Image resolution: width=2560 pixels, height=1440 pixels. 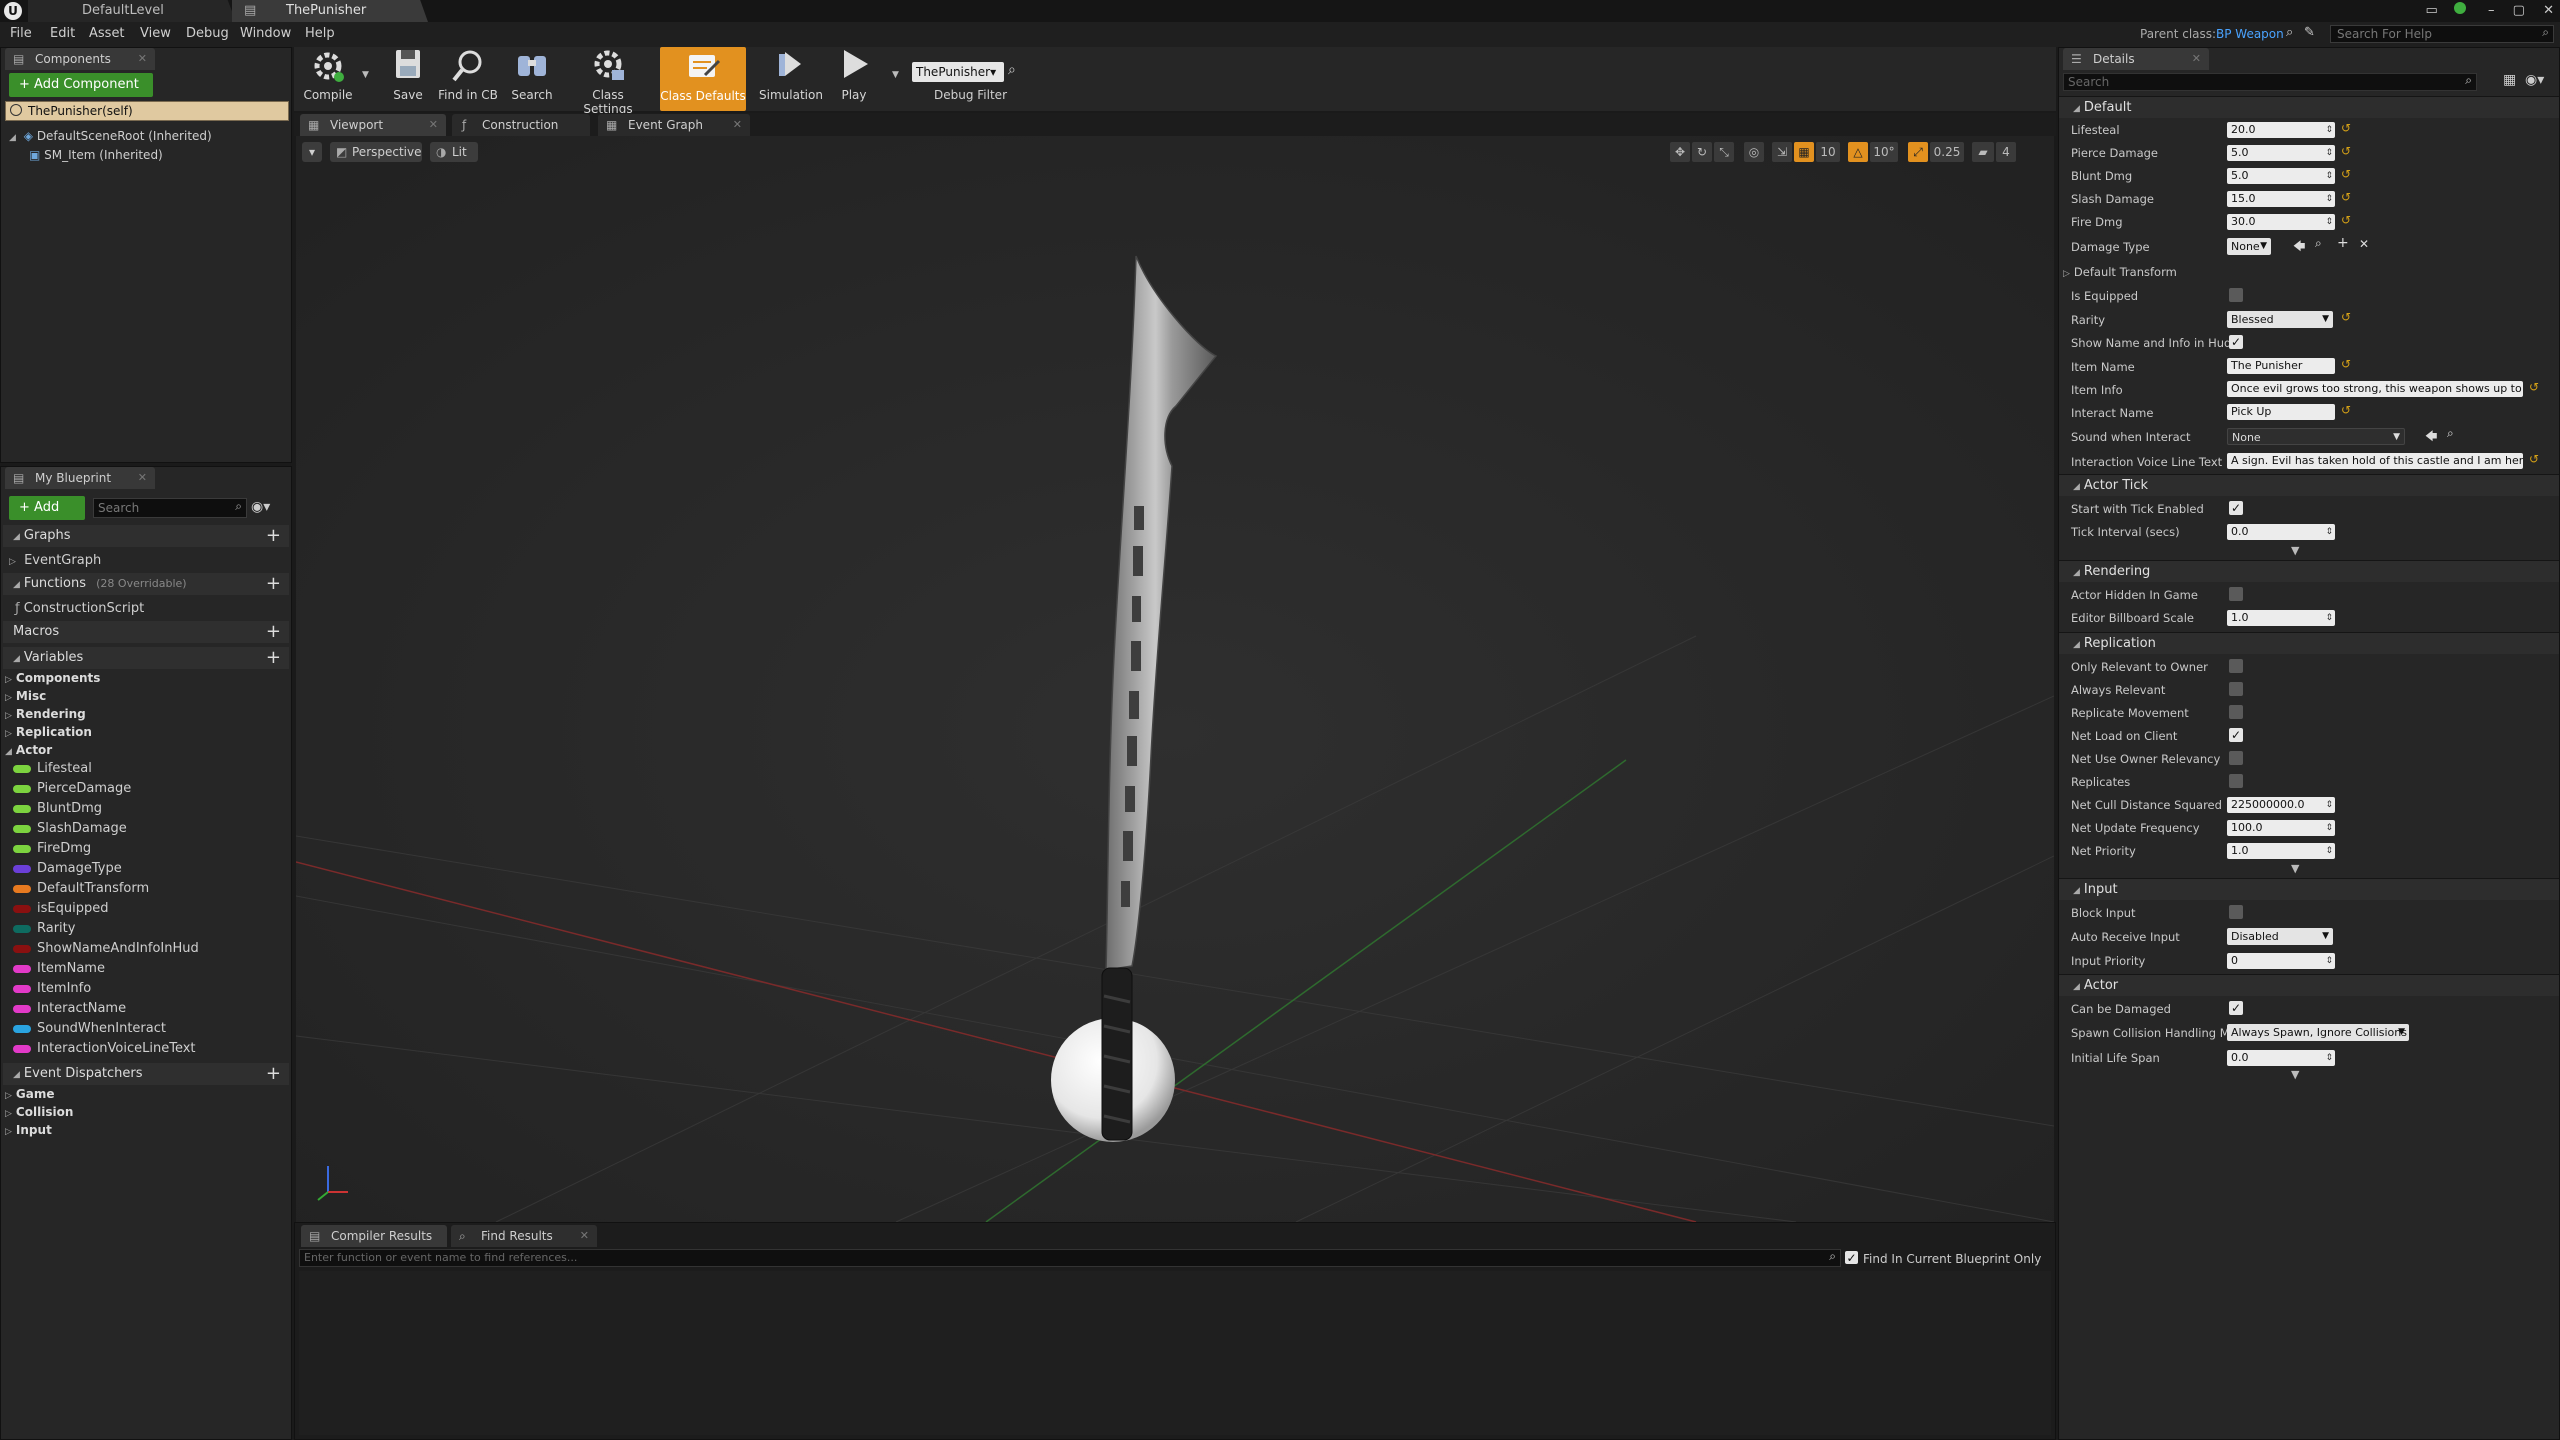 What do you see at coordinates (52, 848) in the screenshot?
I see `variable-item: FireDmg` at bounding box center [52, 848].